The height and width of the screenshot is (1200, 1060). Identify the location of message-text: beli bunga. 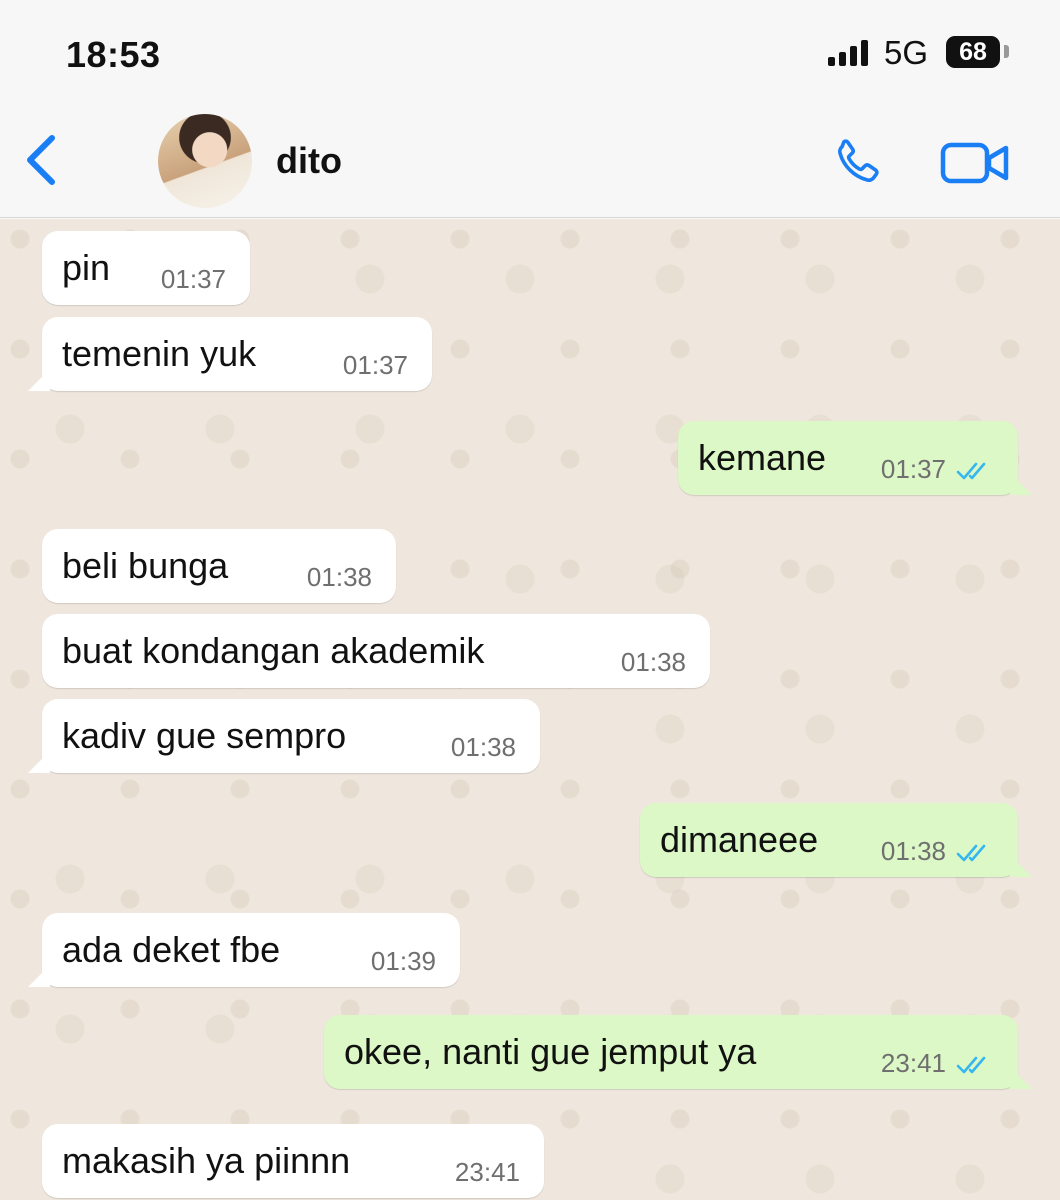
(145, 565).